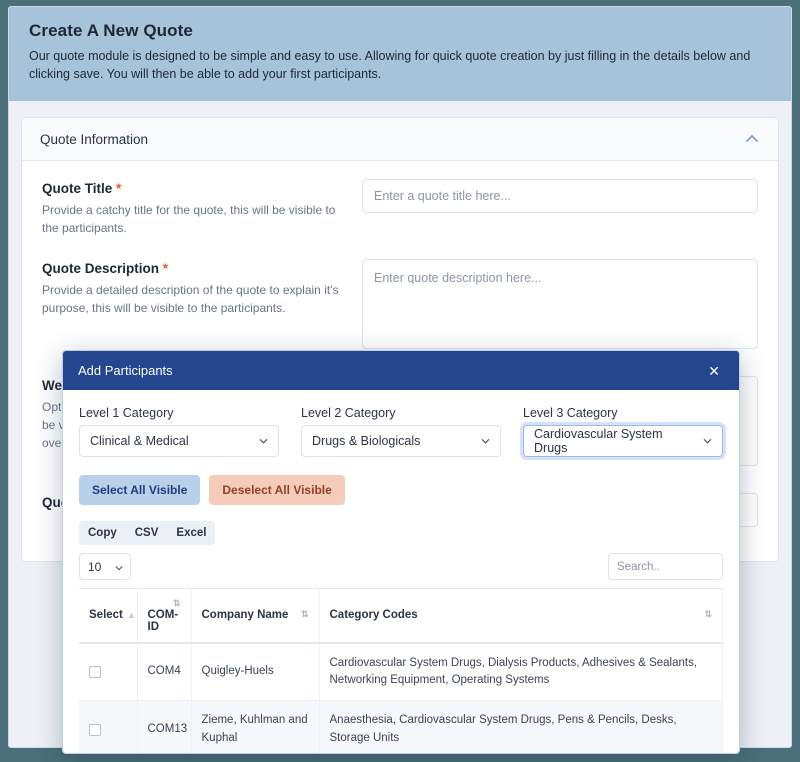 This screenshot has height=762, width=800. What do you see at coordinates (366, 441) in the screenshot?
I see `level-2-category-value: Drugs & Biologicals` at bounding box center [366, 441].